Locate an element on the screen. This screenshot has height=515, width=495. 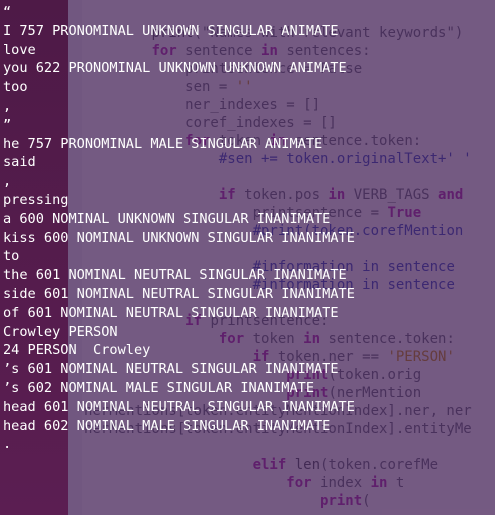
terminal-line: ’s 602 NOMINAL MALE SINGULAR INANIMATE is located at coordinates (158, 387).